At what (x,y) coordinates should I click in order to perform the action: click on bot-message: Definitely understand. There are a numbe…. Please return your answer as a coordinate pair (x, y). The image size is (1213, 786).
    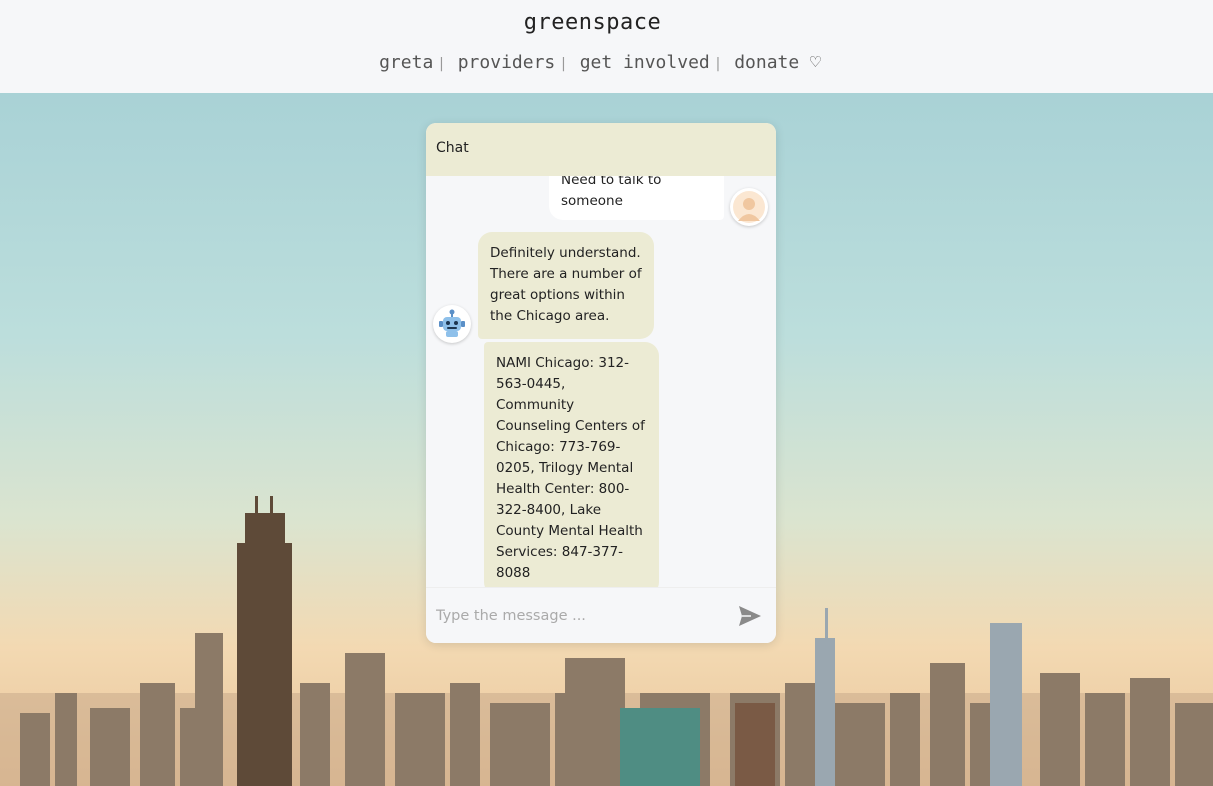
    Looking at the image, I should click on (566, 285).